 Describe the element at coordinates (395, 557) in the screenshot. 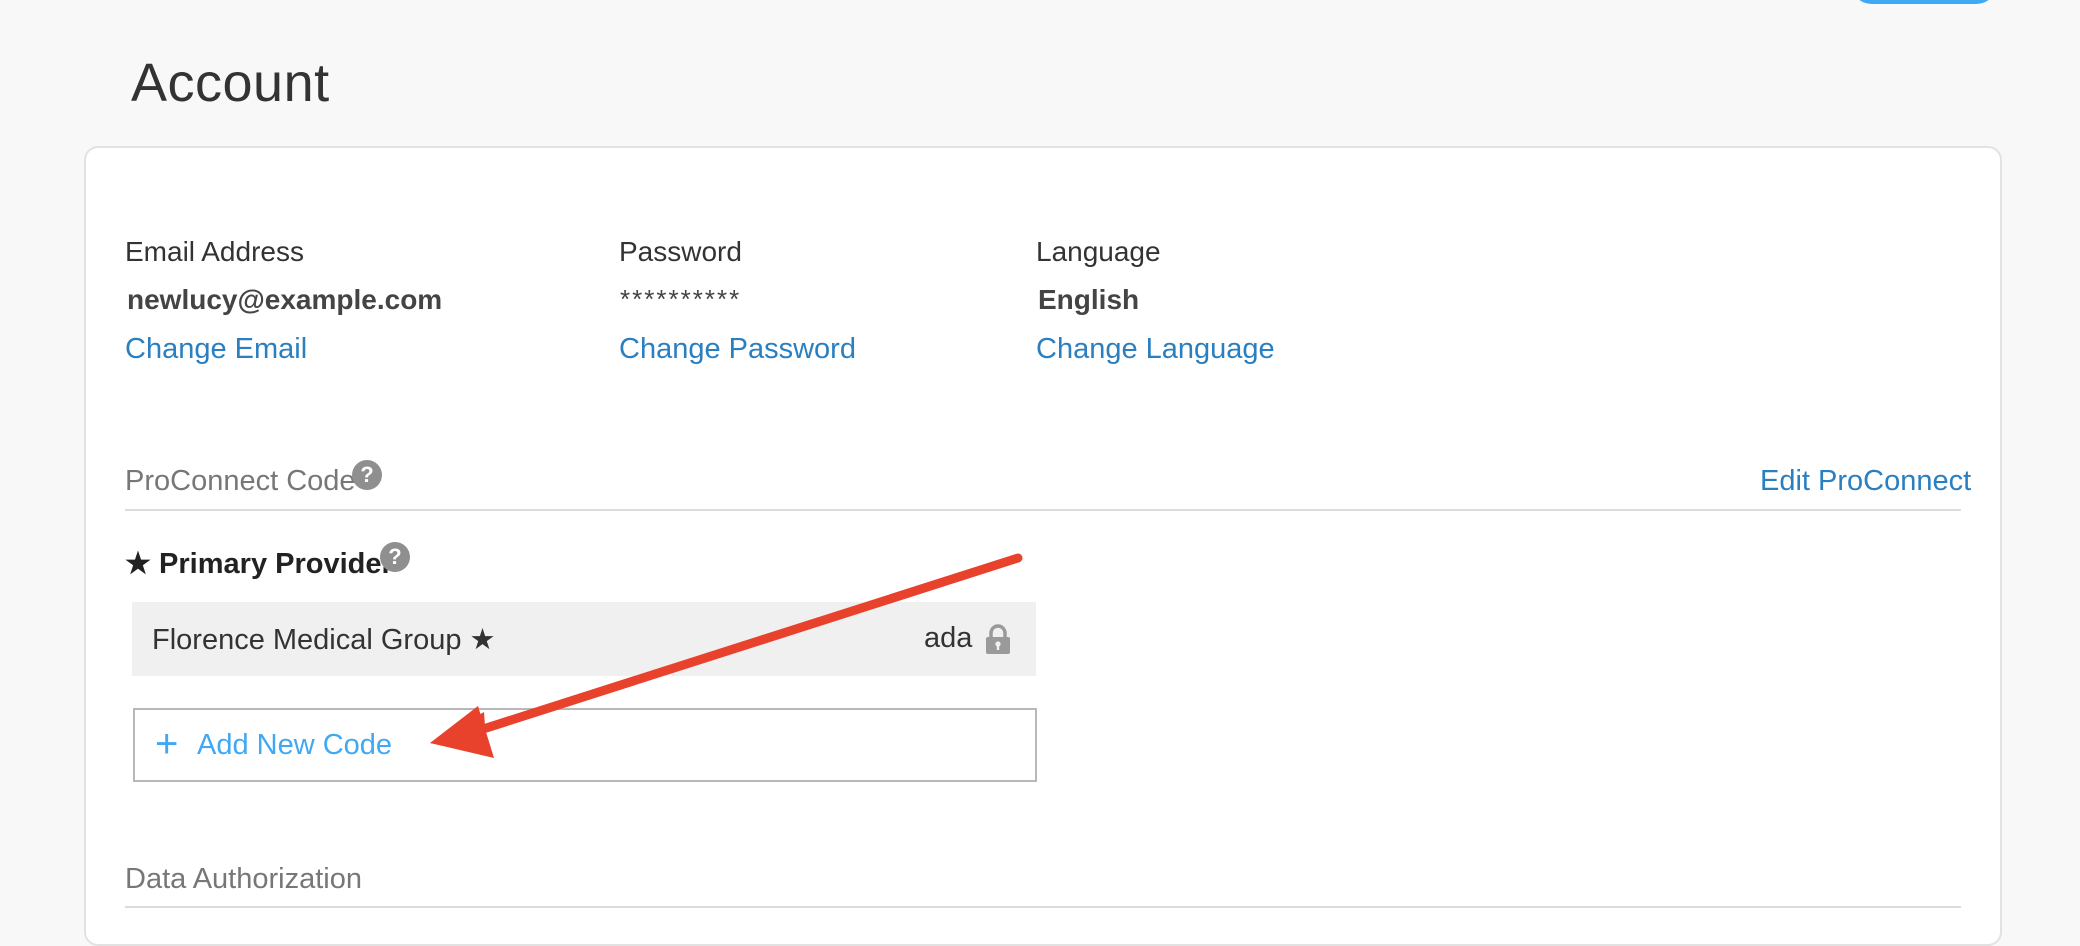

I see `primary-provider-help-icon: ?` at that location.